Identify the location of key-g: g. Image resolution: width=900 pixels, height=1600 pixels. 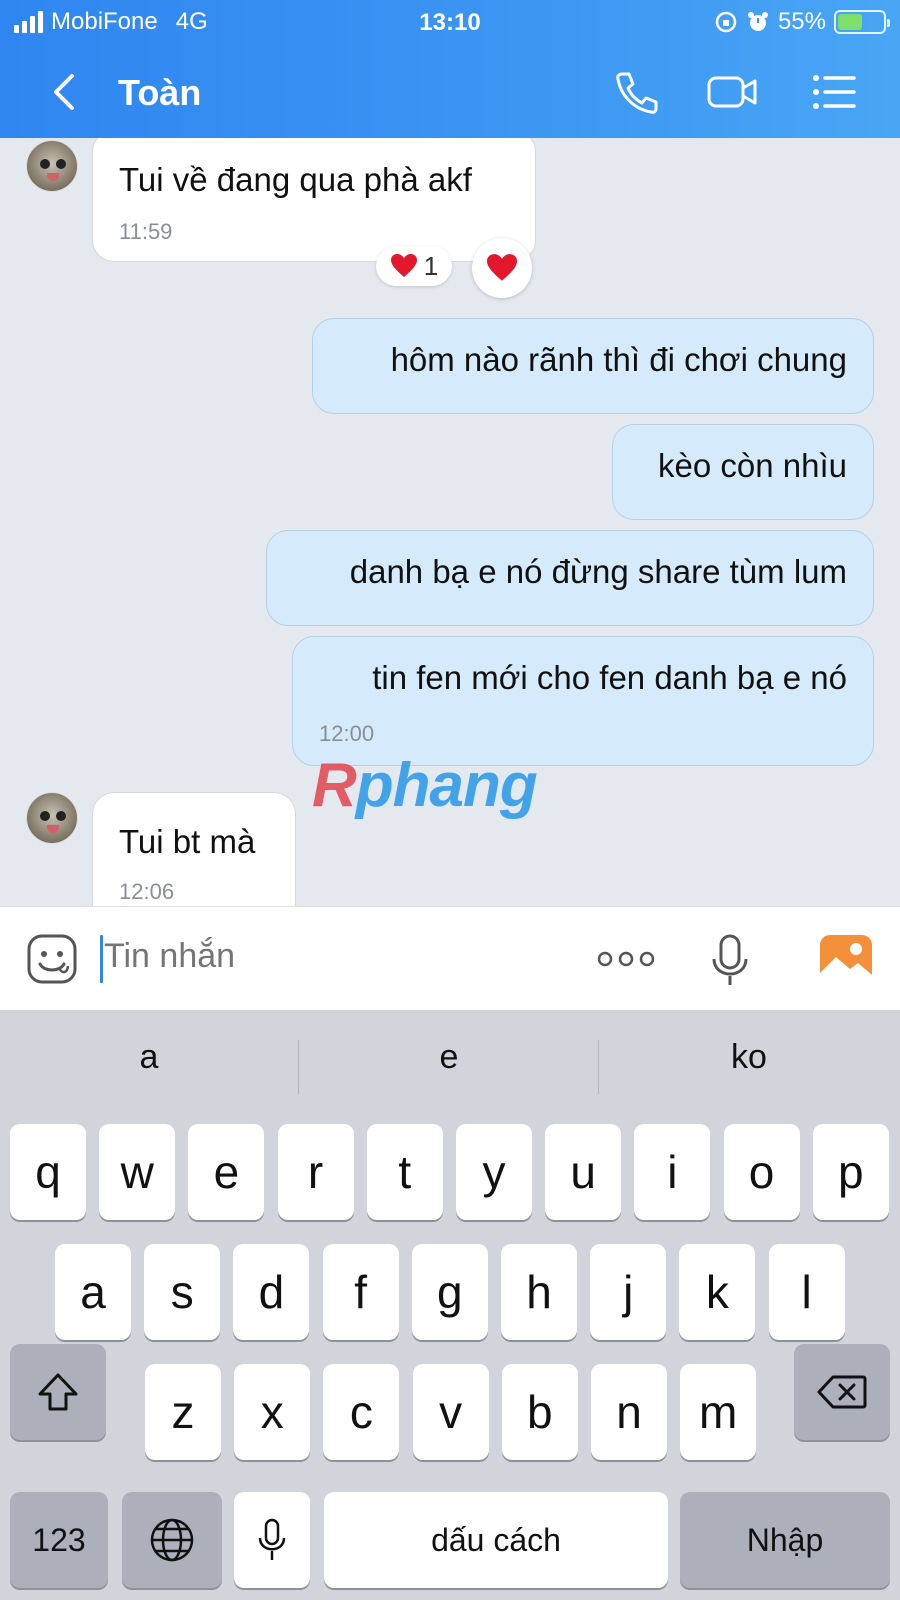
(449, 1292).